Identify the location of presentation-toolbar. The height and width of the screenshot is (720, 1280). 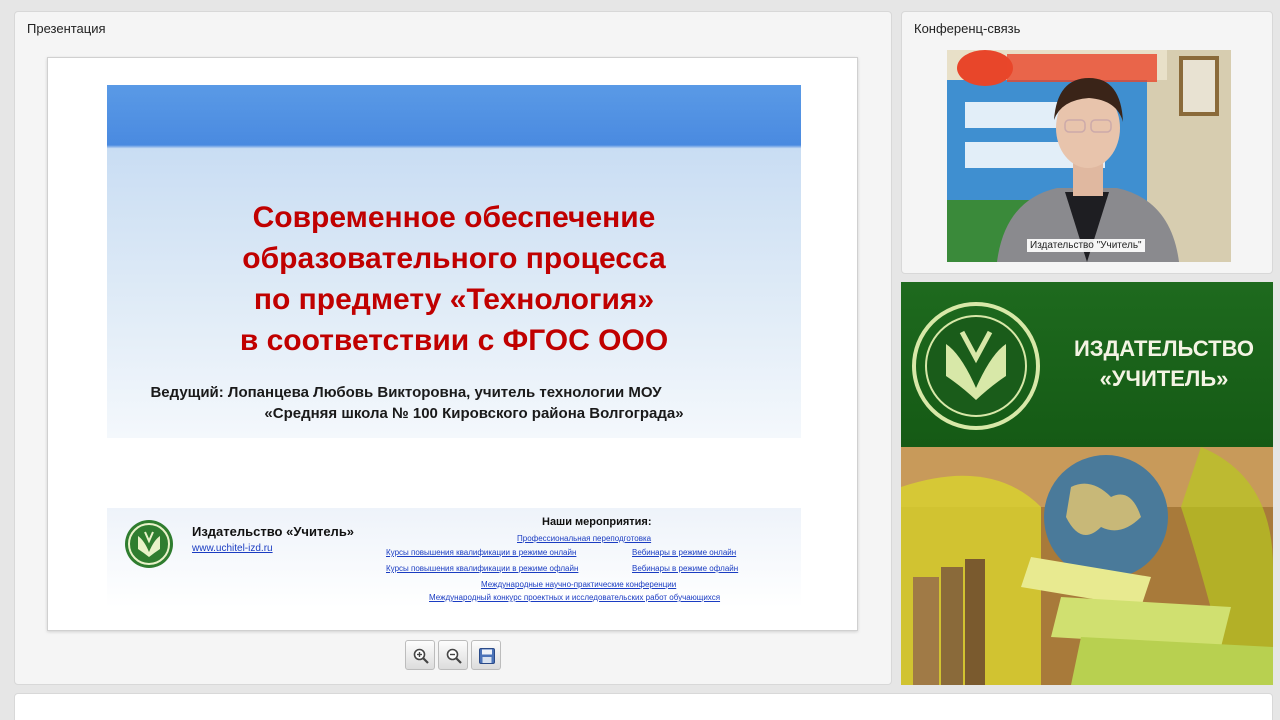
(455, 656).